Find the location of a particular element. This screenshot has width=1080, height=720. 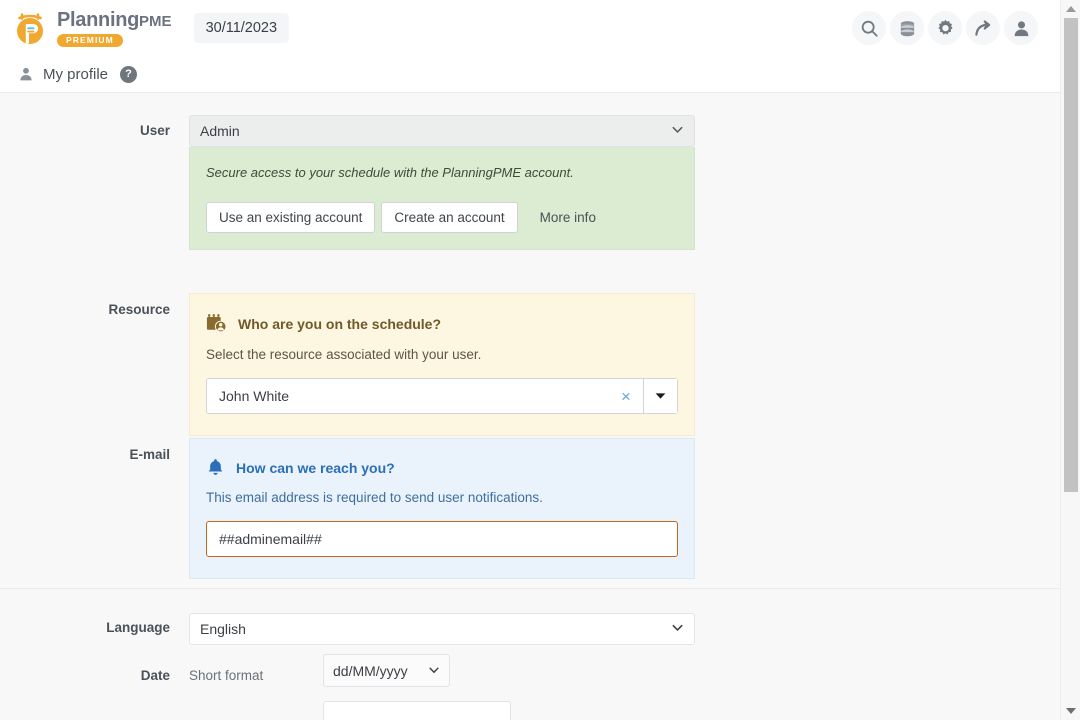

resource-panel-heading: Who are you on the schedule? is located at coordinates (442, 323).